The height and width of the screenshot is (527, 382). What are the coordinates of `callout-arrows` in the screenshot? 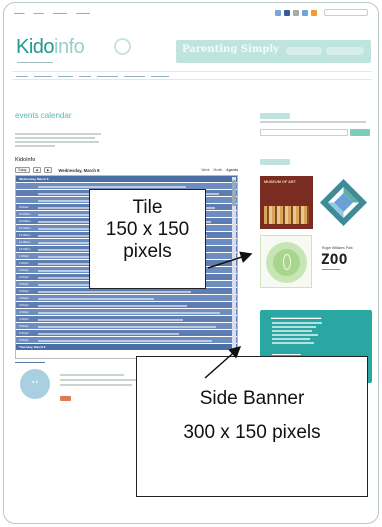 It's located at (228, 315).